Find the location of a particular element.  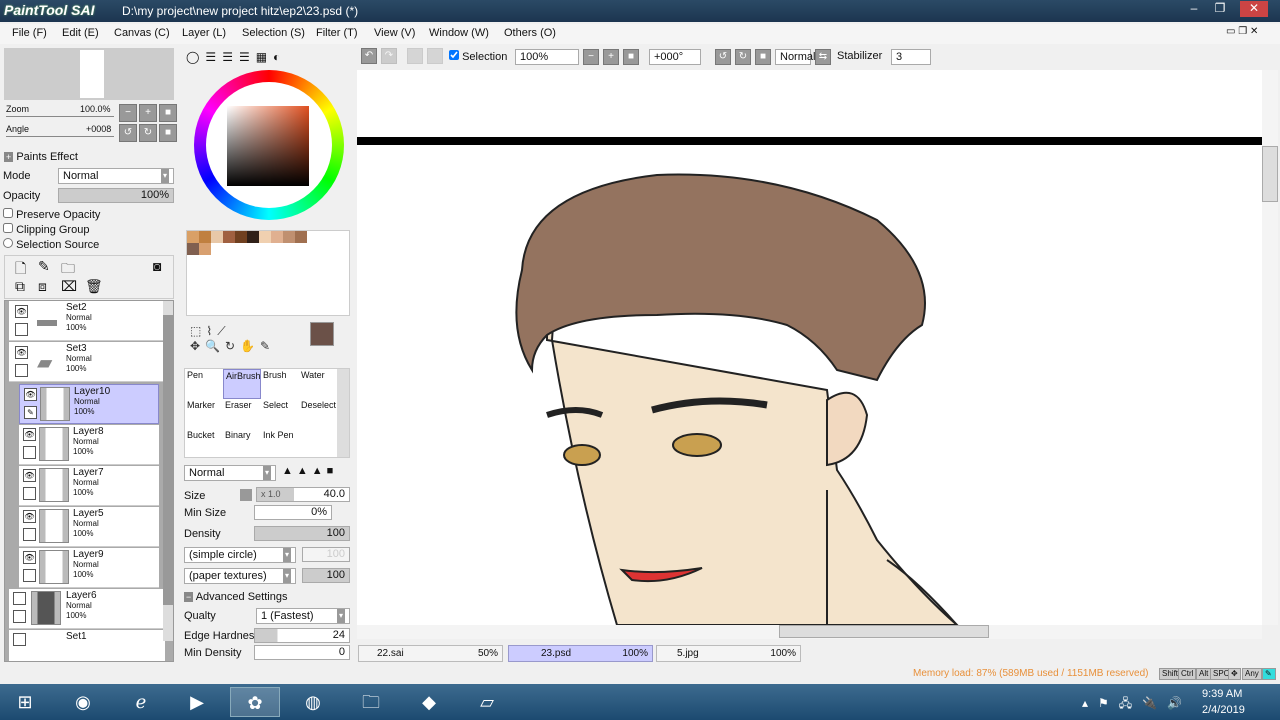

menu-canvas: Canvas (C) is located at coordinates (142, 33).